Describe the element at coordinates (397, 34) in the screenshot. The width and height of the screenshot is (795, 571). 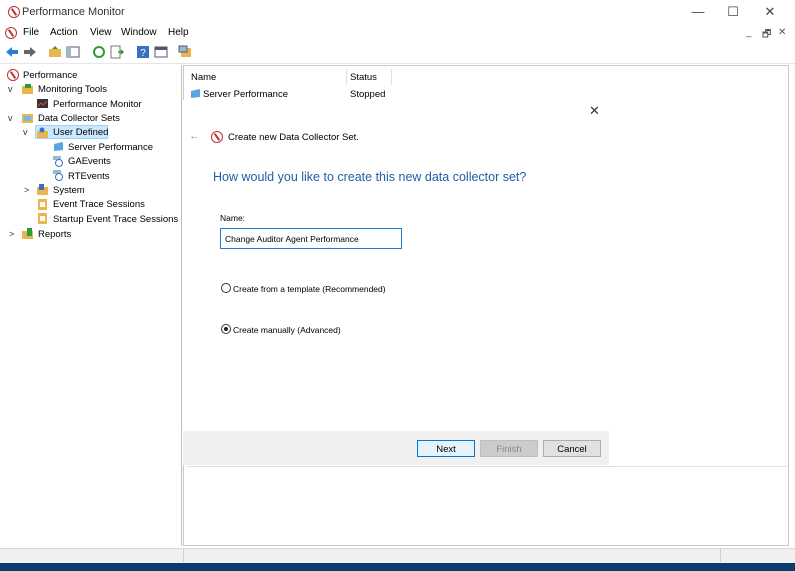
I see `menu-bar` at that location.